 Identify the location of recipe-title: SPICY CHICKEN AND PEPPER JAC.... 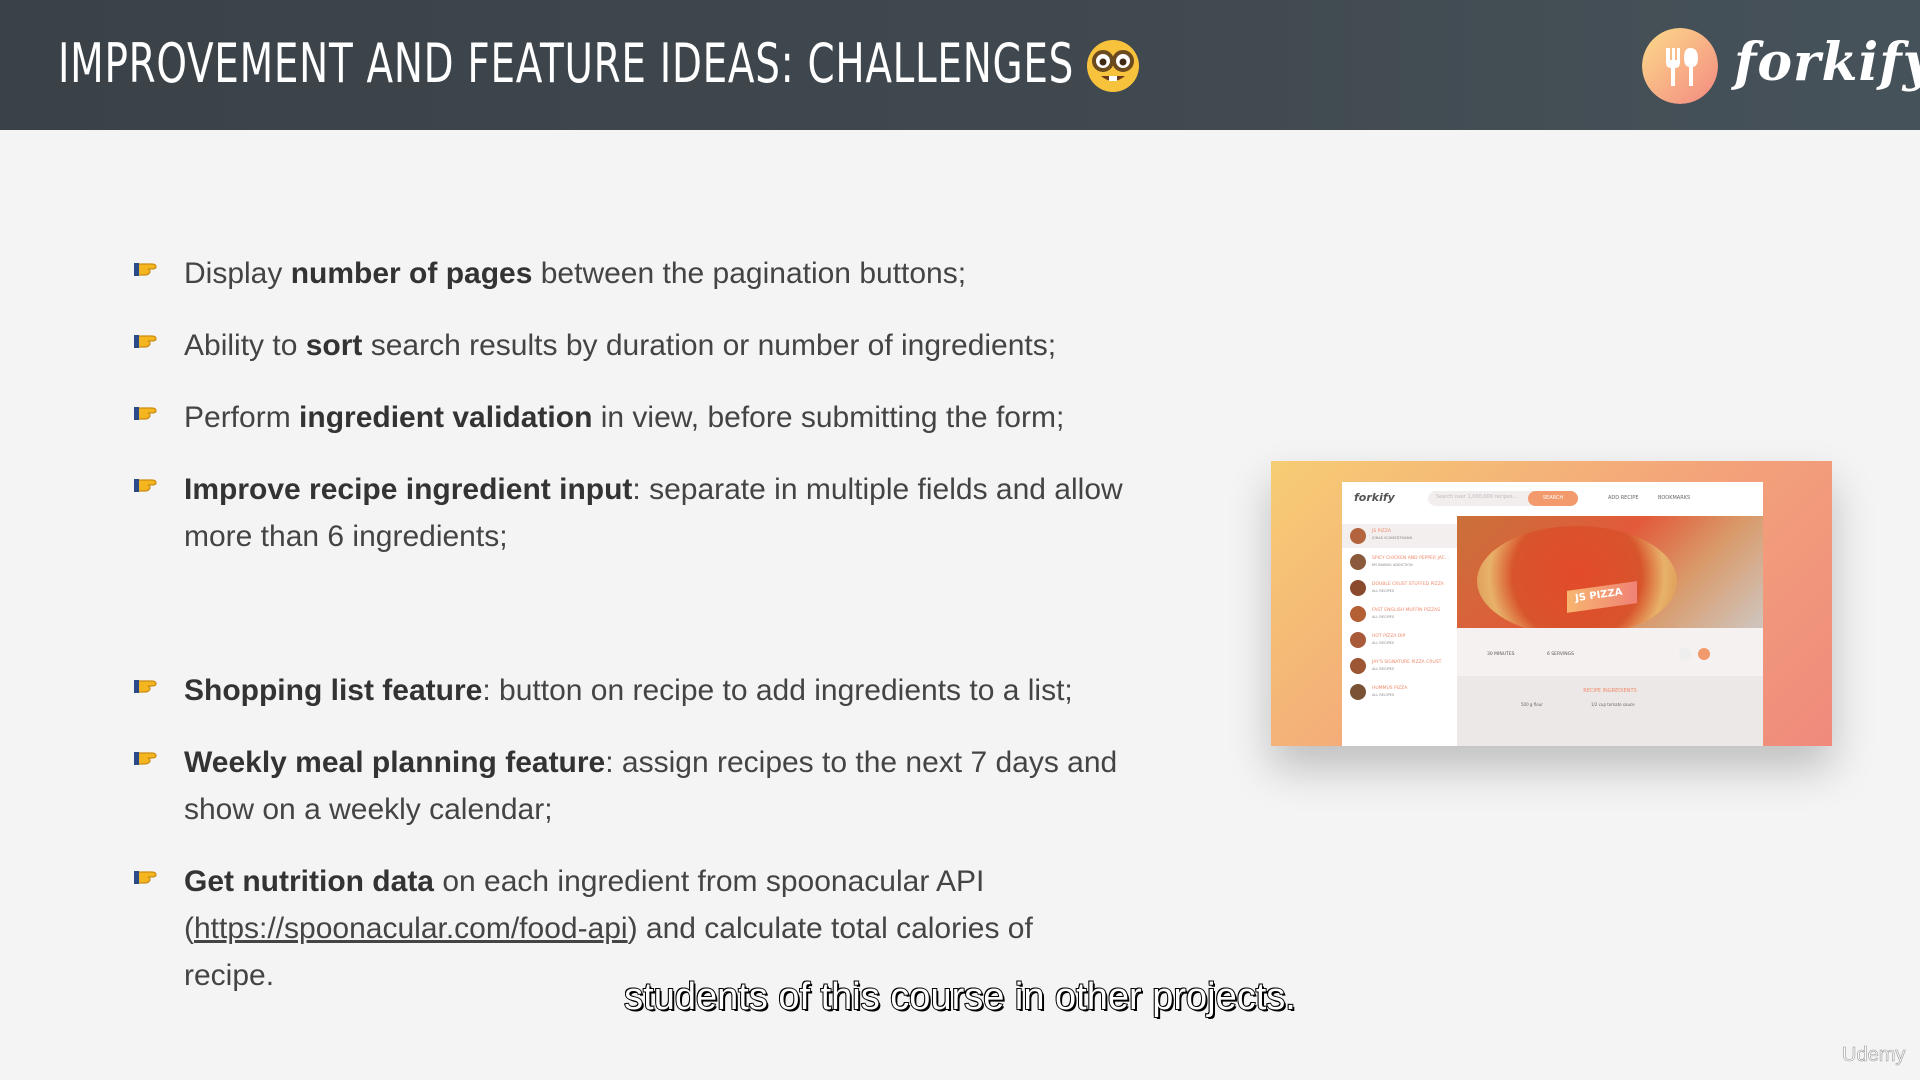
(1410, 558).